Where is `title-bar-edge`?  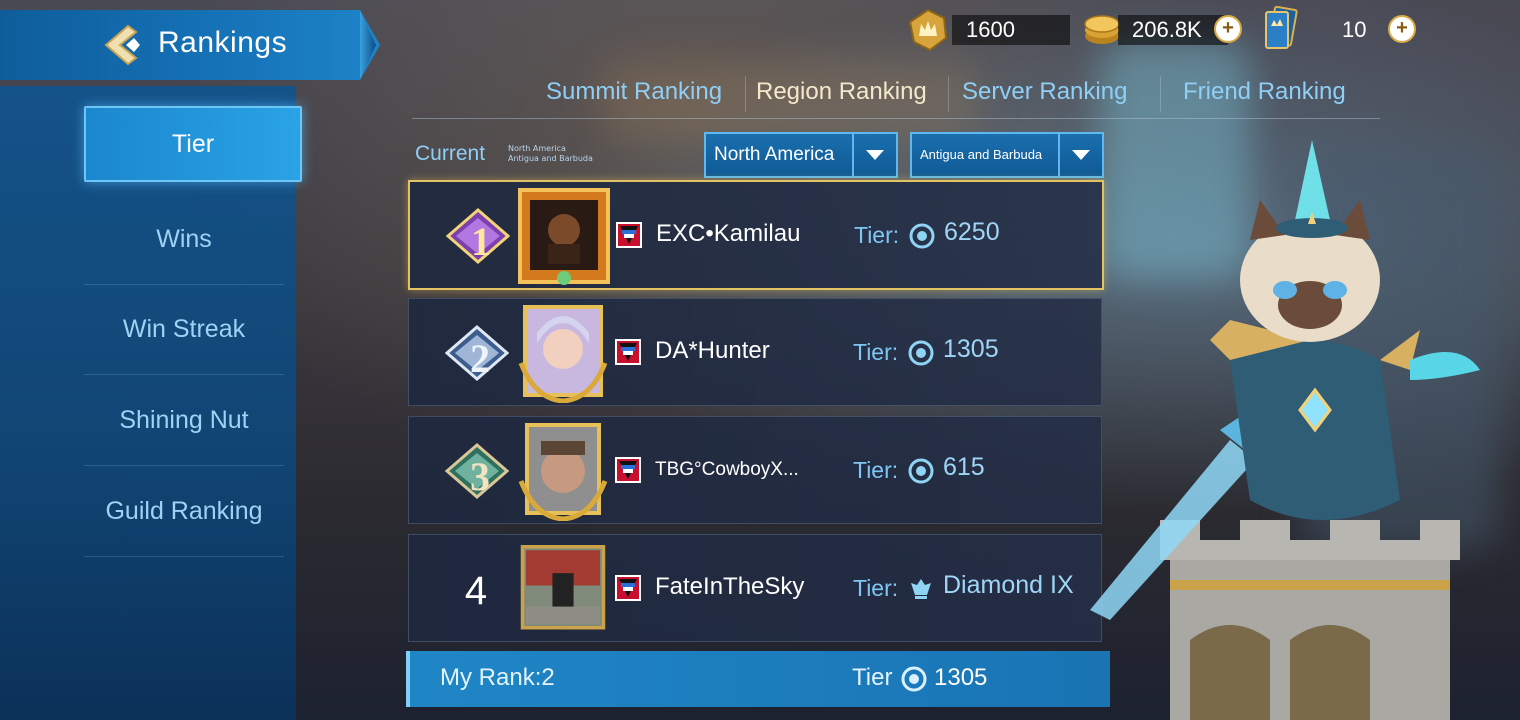
title-bar-edge is located at coordinates (368, 45).